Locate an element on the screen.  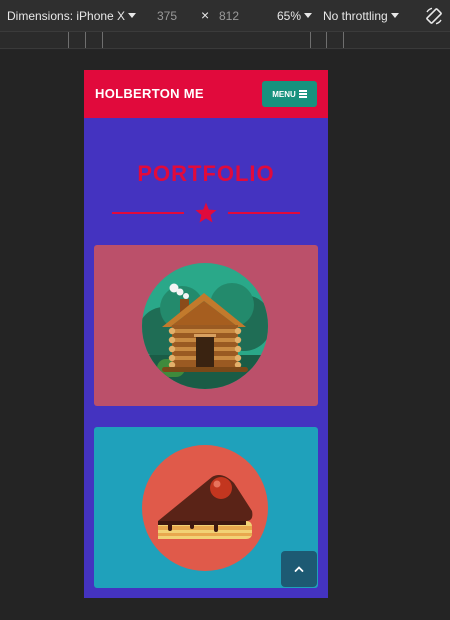
divider-left is located at coordinates (148, 213).